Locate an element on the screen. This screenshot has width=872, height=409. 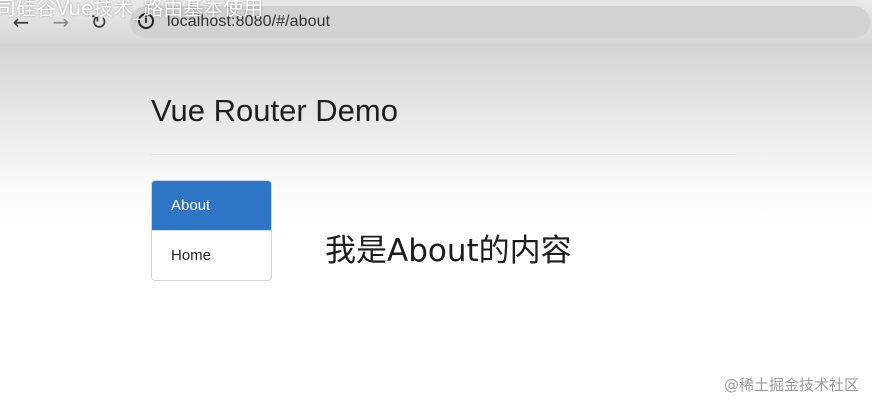
nav-link-home: Home is located at coordinates (211, 255).